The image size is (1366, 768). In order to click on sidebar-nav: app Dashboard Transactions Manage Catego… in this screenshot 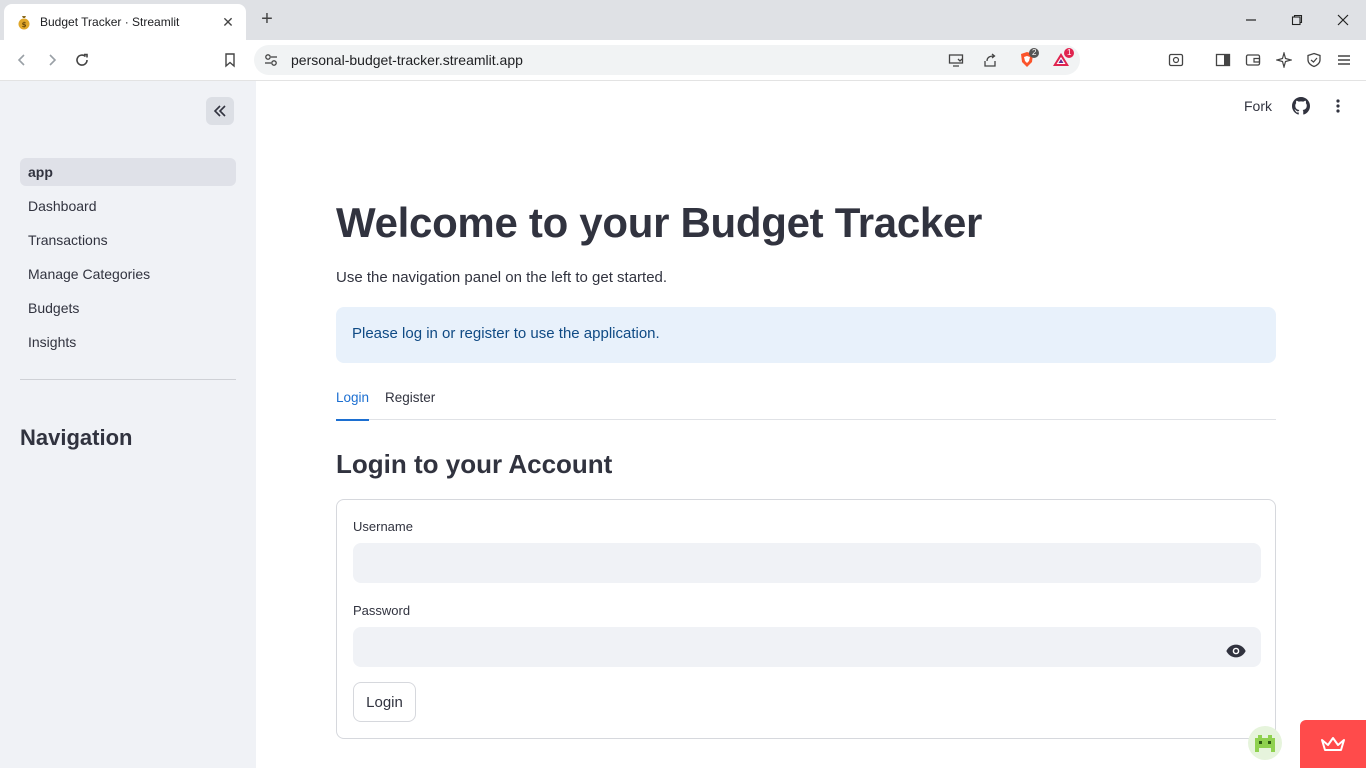, I will do `click(128, 260)`.